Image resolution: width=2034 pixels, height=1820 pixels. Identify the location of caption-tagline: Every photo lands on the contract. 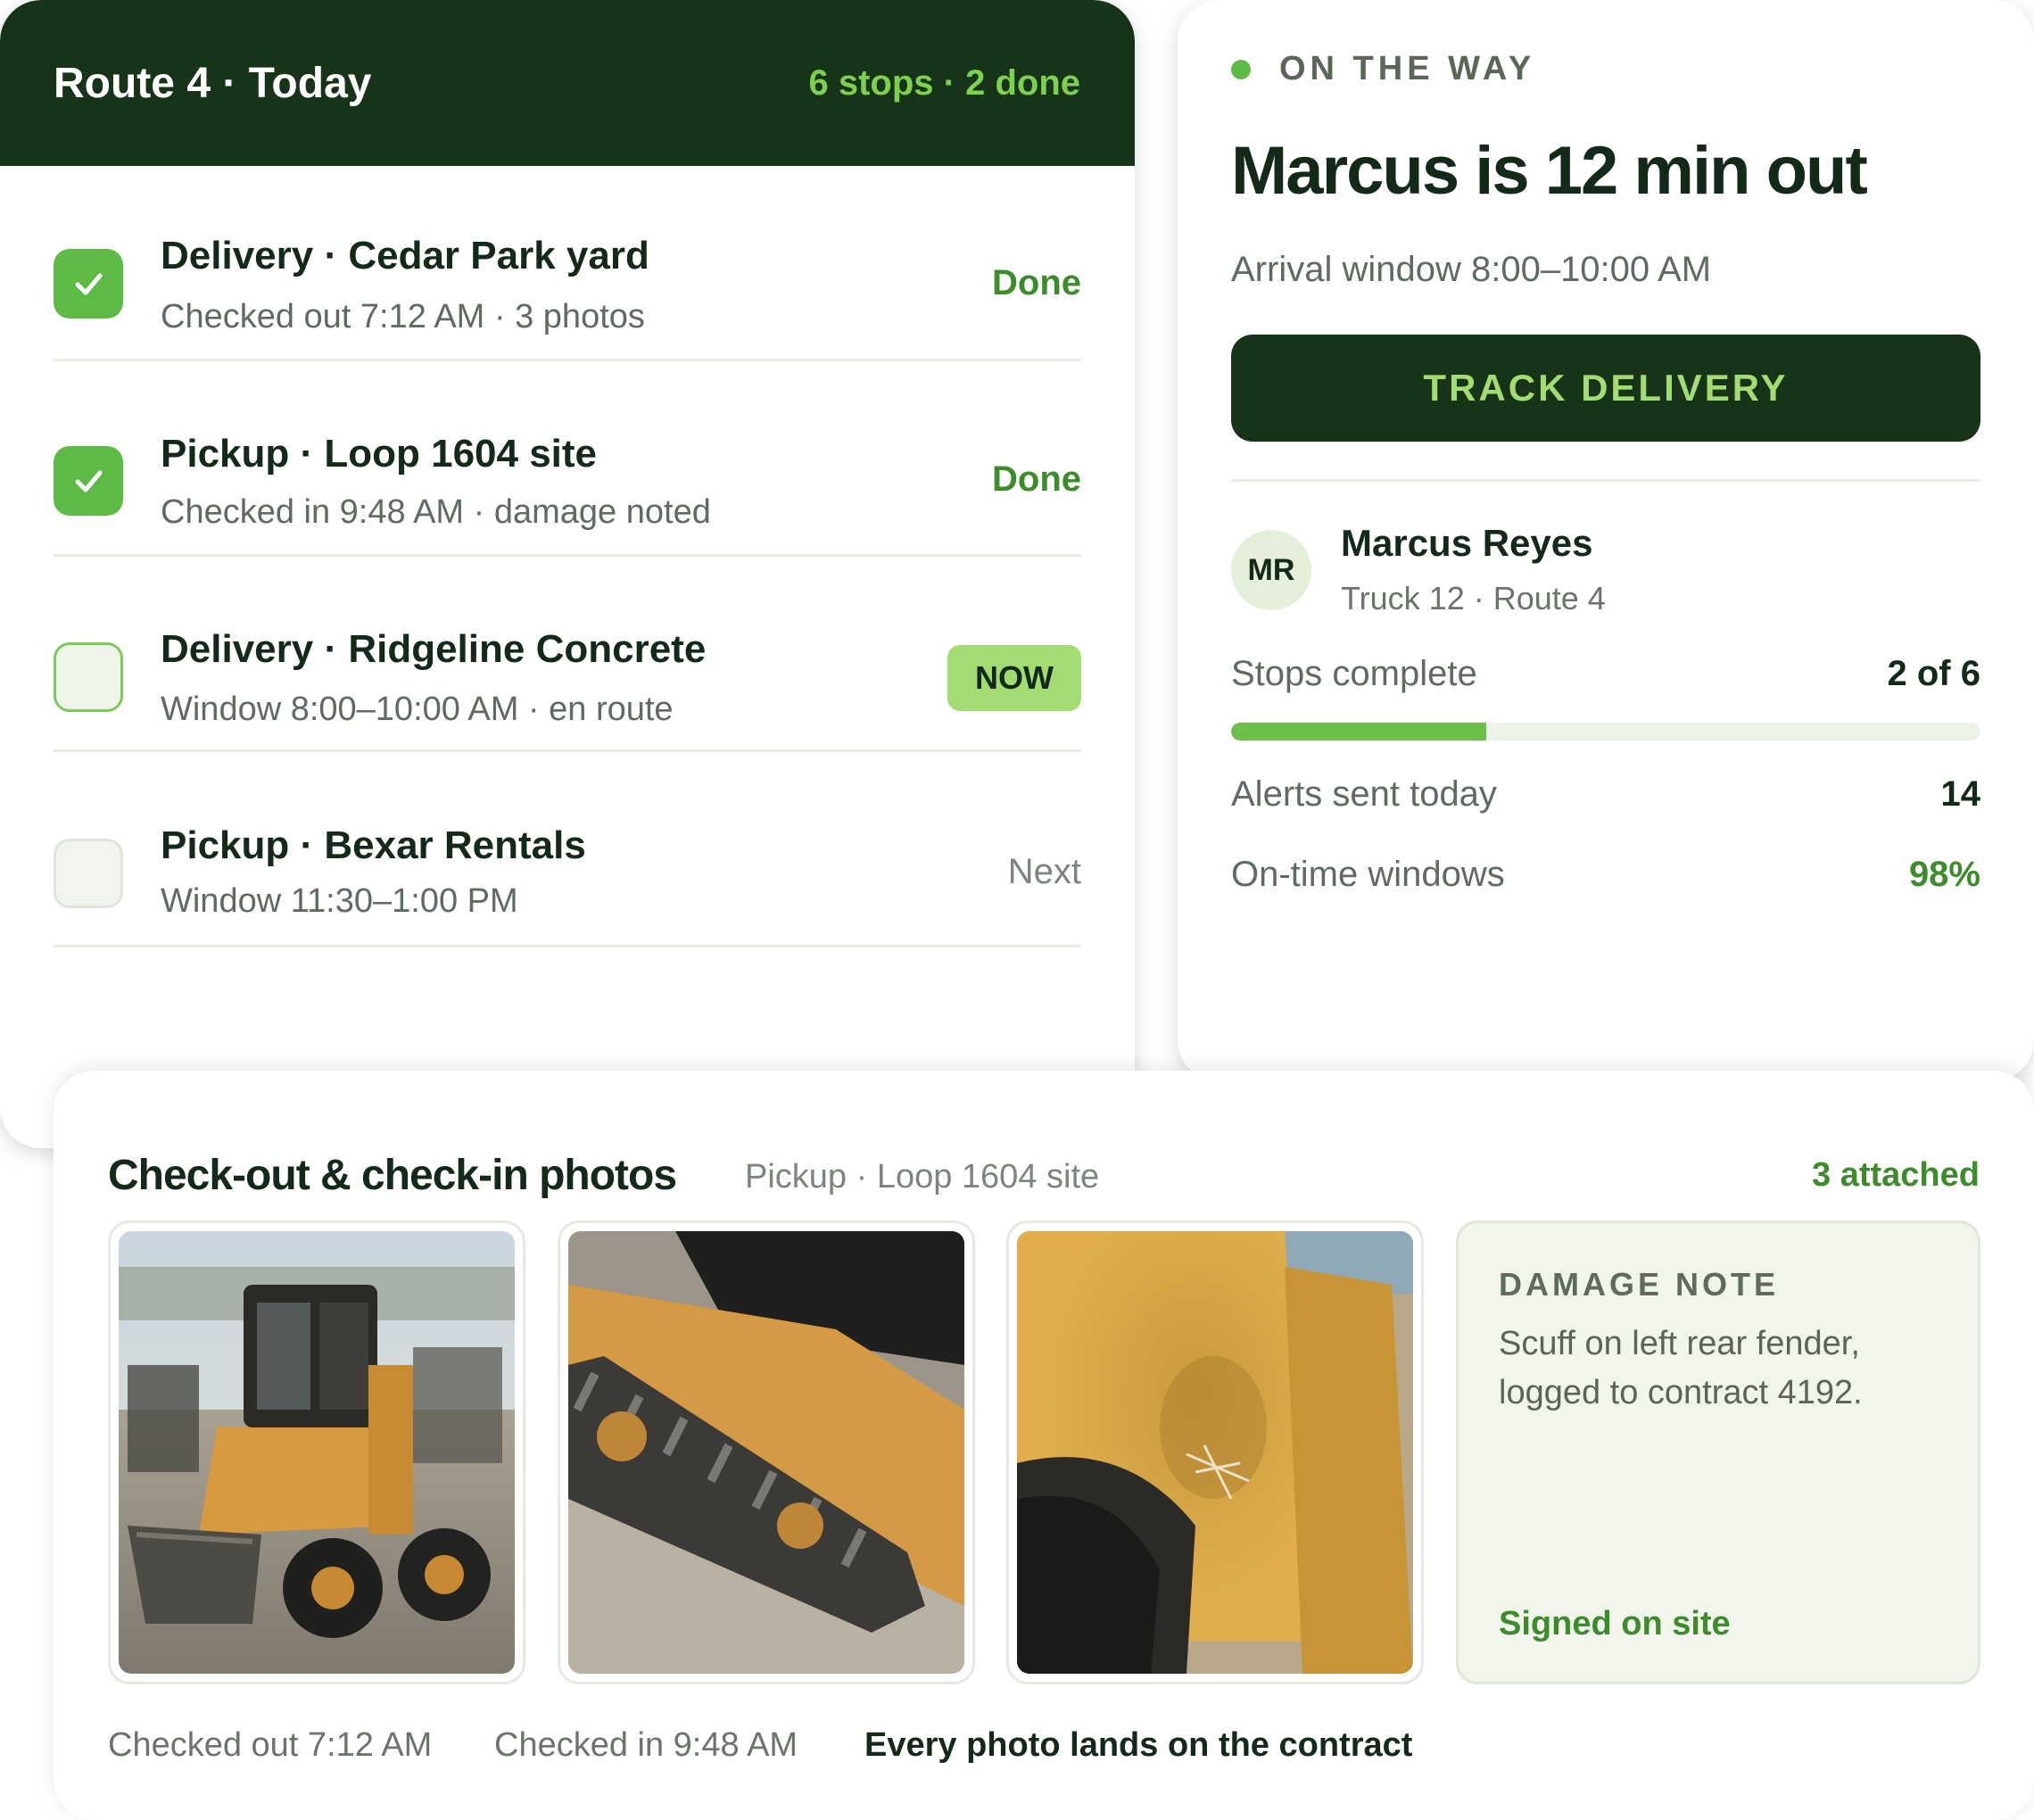
(1138, 1745).